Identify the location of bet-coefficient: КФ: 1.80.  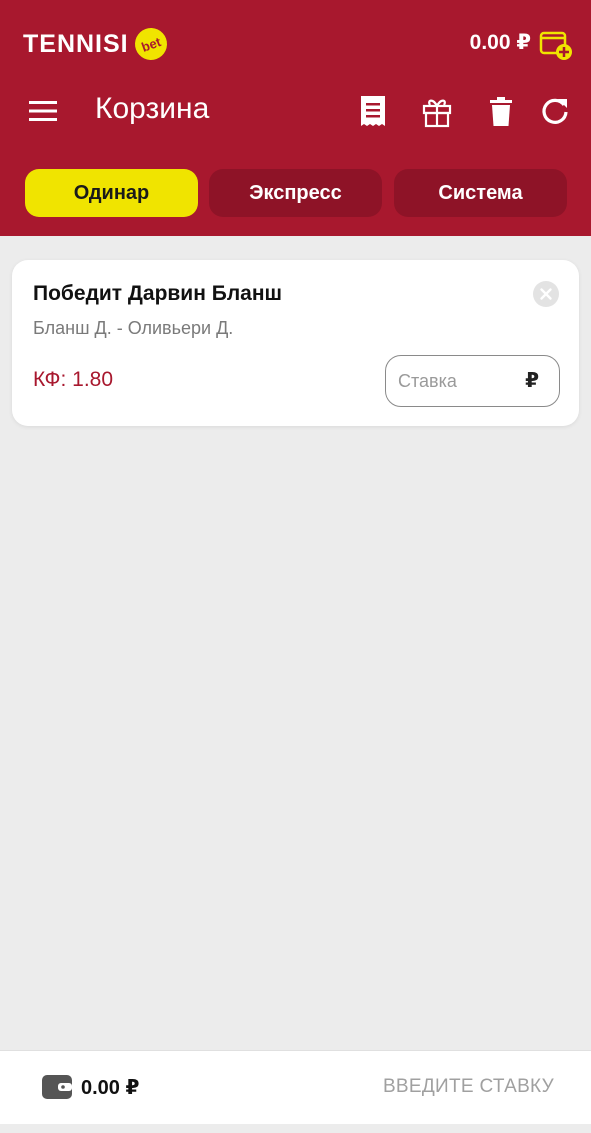
(73, 379).